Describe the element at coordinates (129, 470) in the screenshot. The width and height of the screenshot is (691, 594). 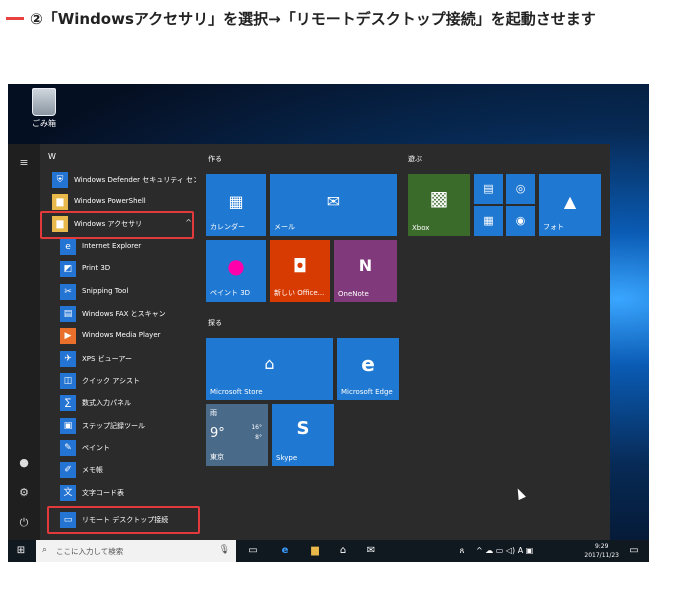
I see `app-notepad: ✐ メモ帳` at that location.